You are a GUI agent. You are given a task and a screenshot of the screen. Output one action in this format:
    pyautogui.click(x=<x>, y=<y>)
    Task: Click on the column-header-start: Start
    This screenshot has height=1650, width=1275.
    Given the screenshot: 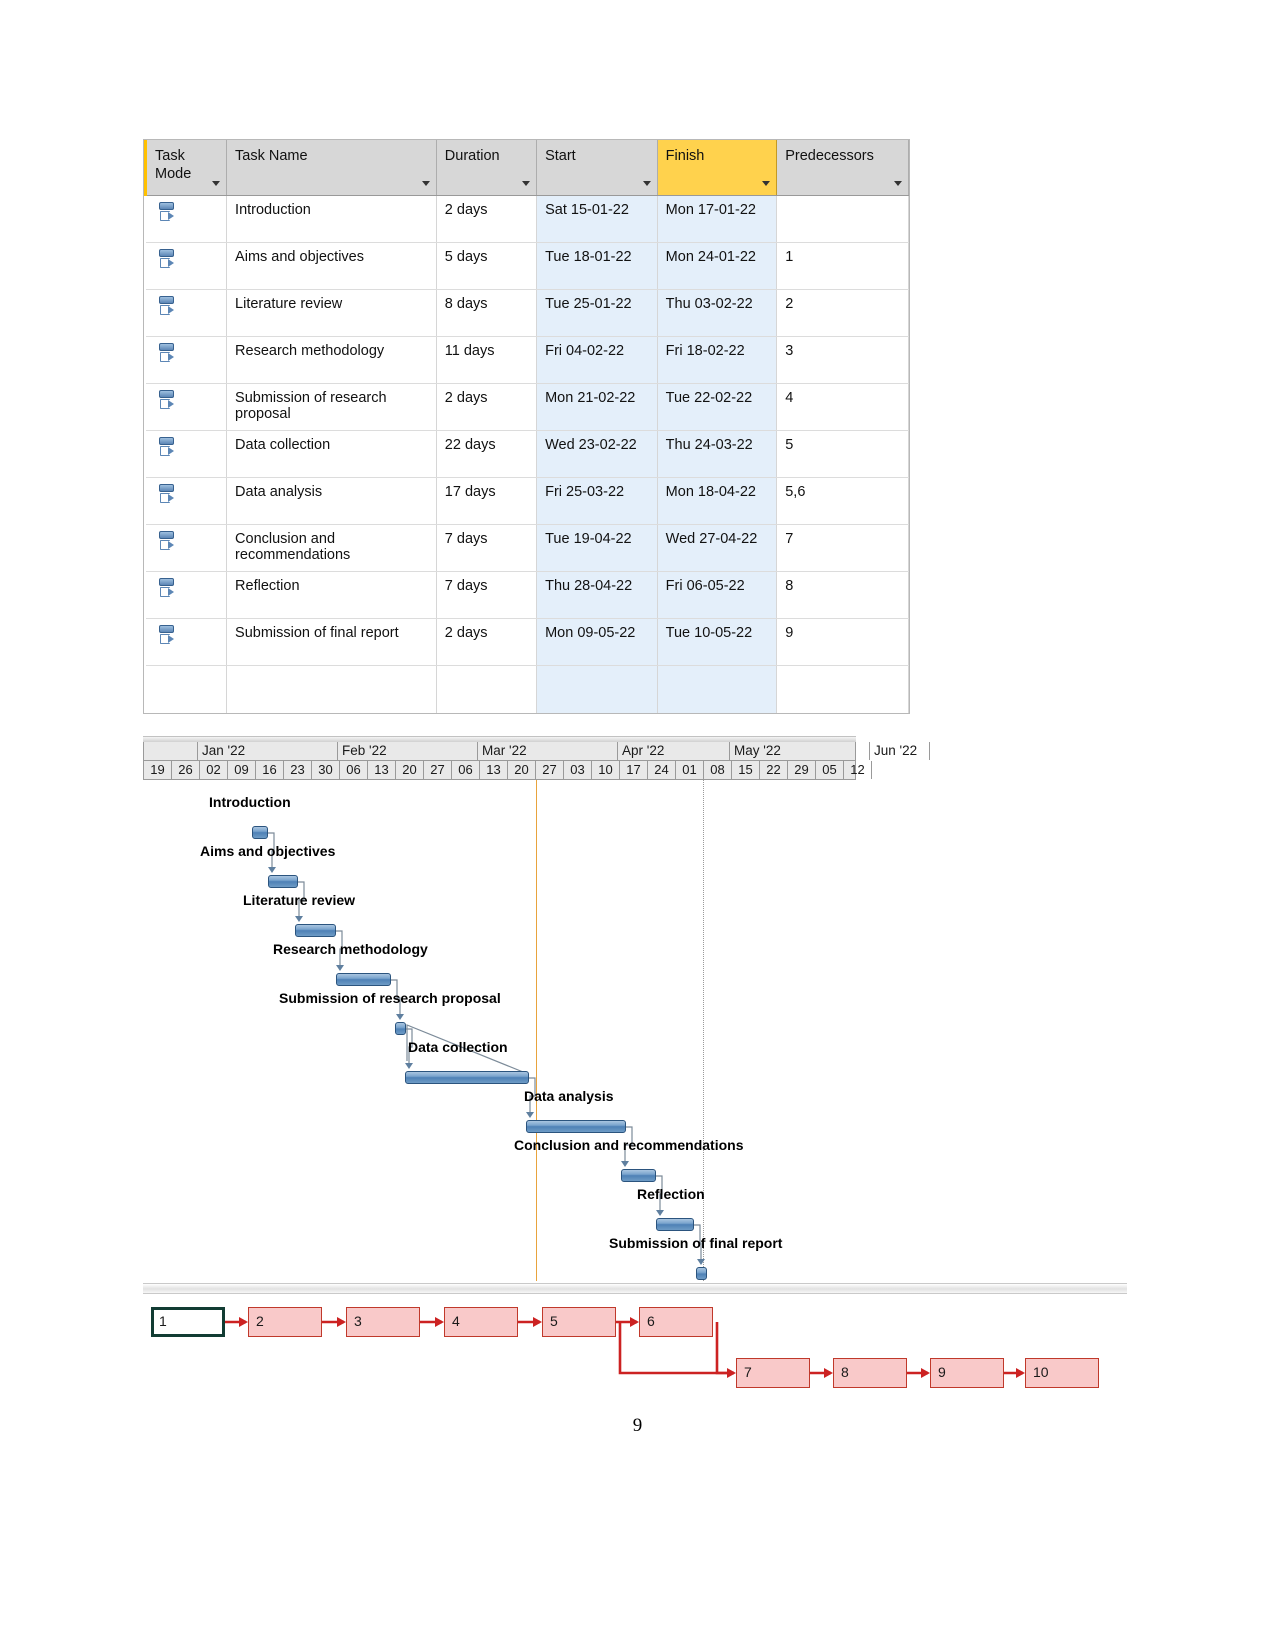 What is the action you would take?
    pyautogui.click(x=597, y=168)
    